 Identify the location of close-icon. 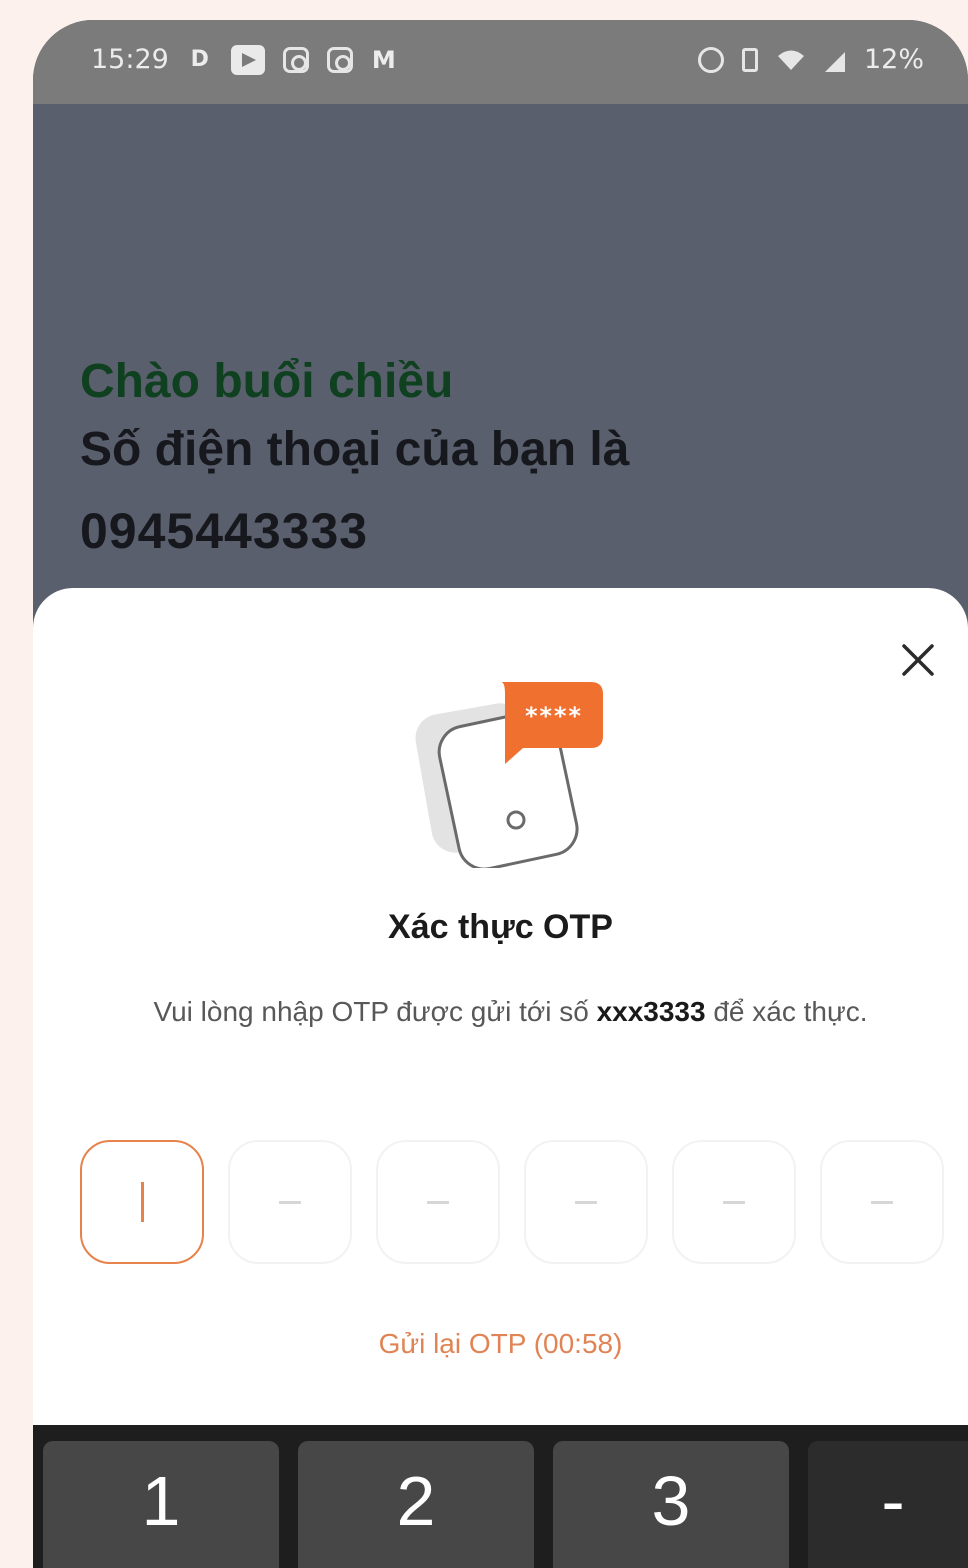
(918, 660).